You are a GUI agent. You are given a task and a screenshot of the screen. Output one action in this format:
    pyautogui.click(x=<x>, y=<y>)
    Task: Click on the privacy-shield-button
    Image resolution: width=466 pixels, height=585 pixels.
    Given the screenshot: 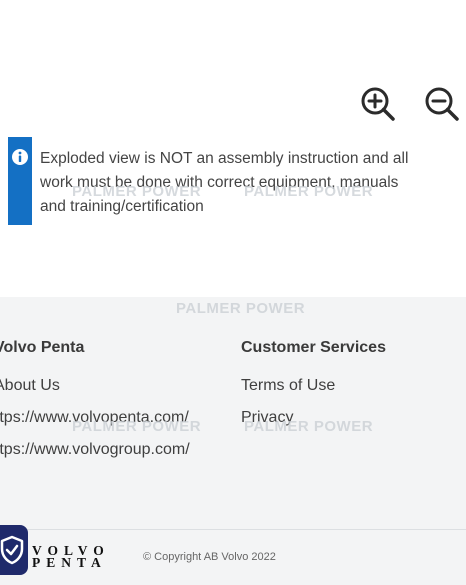 What is the action you would take?
    pyautogui.click(x=14, y=550)
    